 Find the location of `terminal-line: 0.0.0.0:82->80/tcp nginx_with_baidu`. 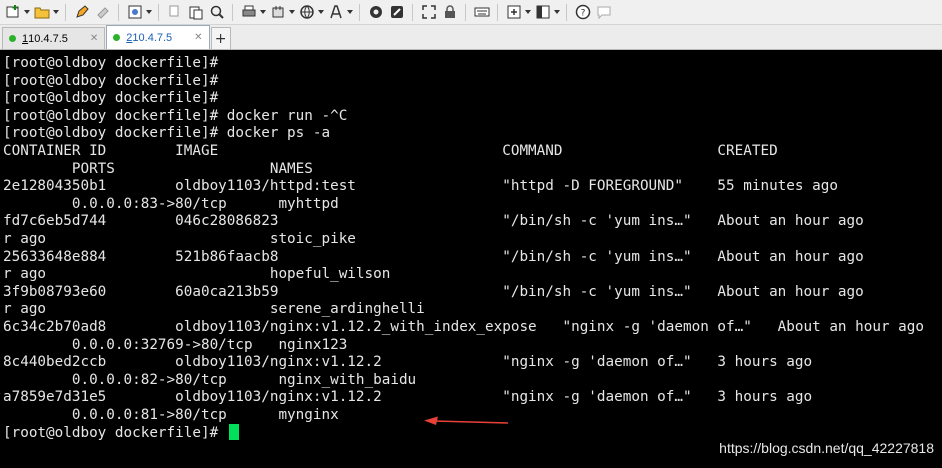

terminal-line: 0.0.0.0:82->80/tcp nginx_with_baidu is located at coordinates (210, 379).